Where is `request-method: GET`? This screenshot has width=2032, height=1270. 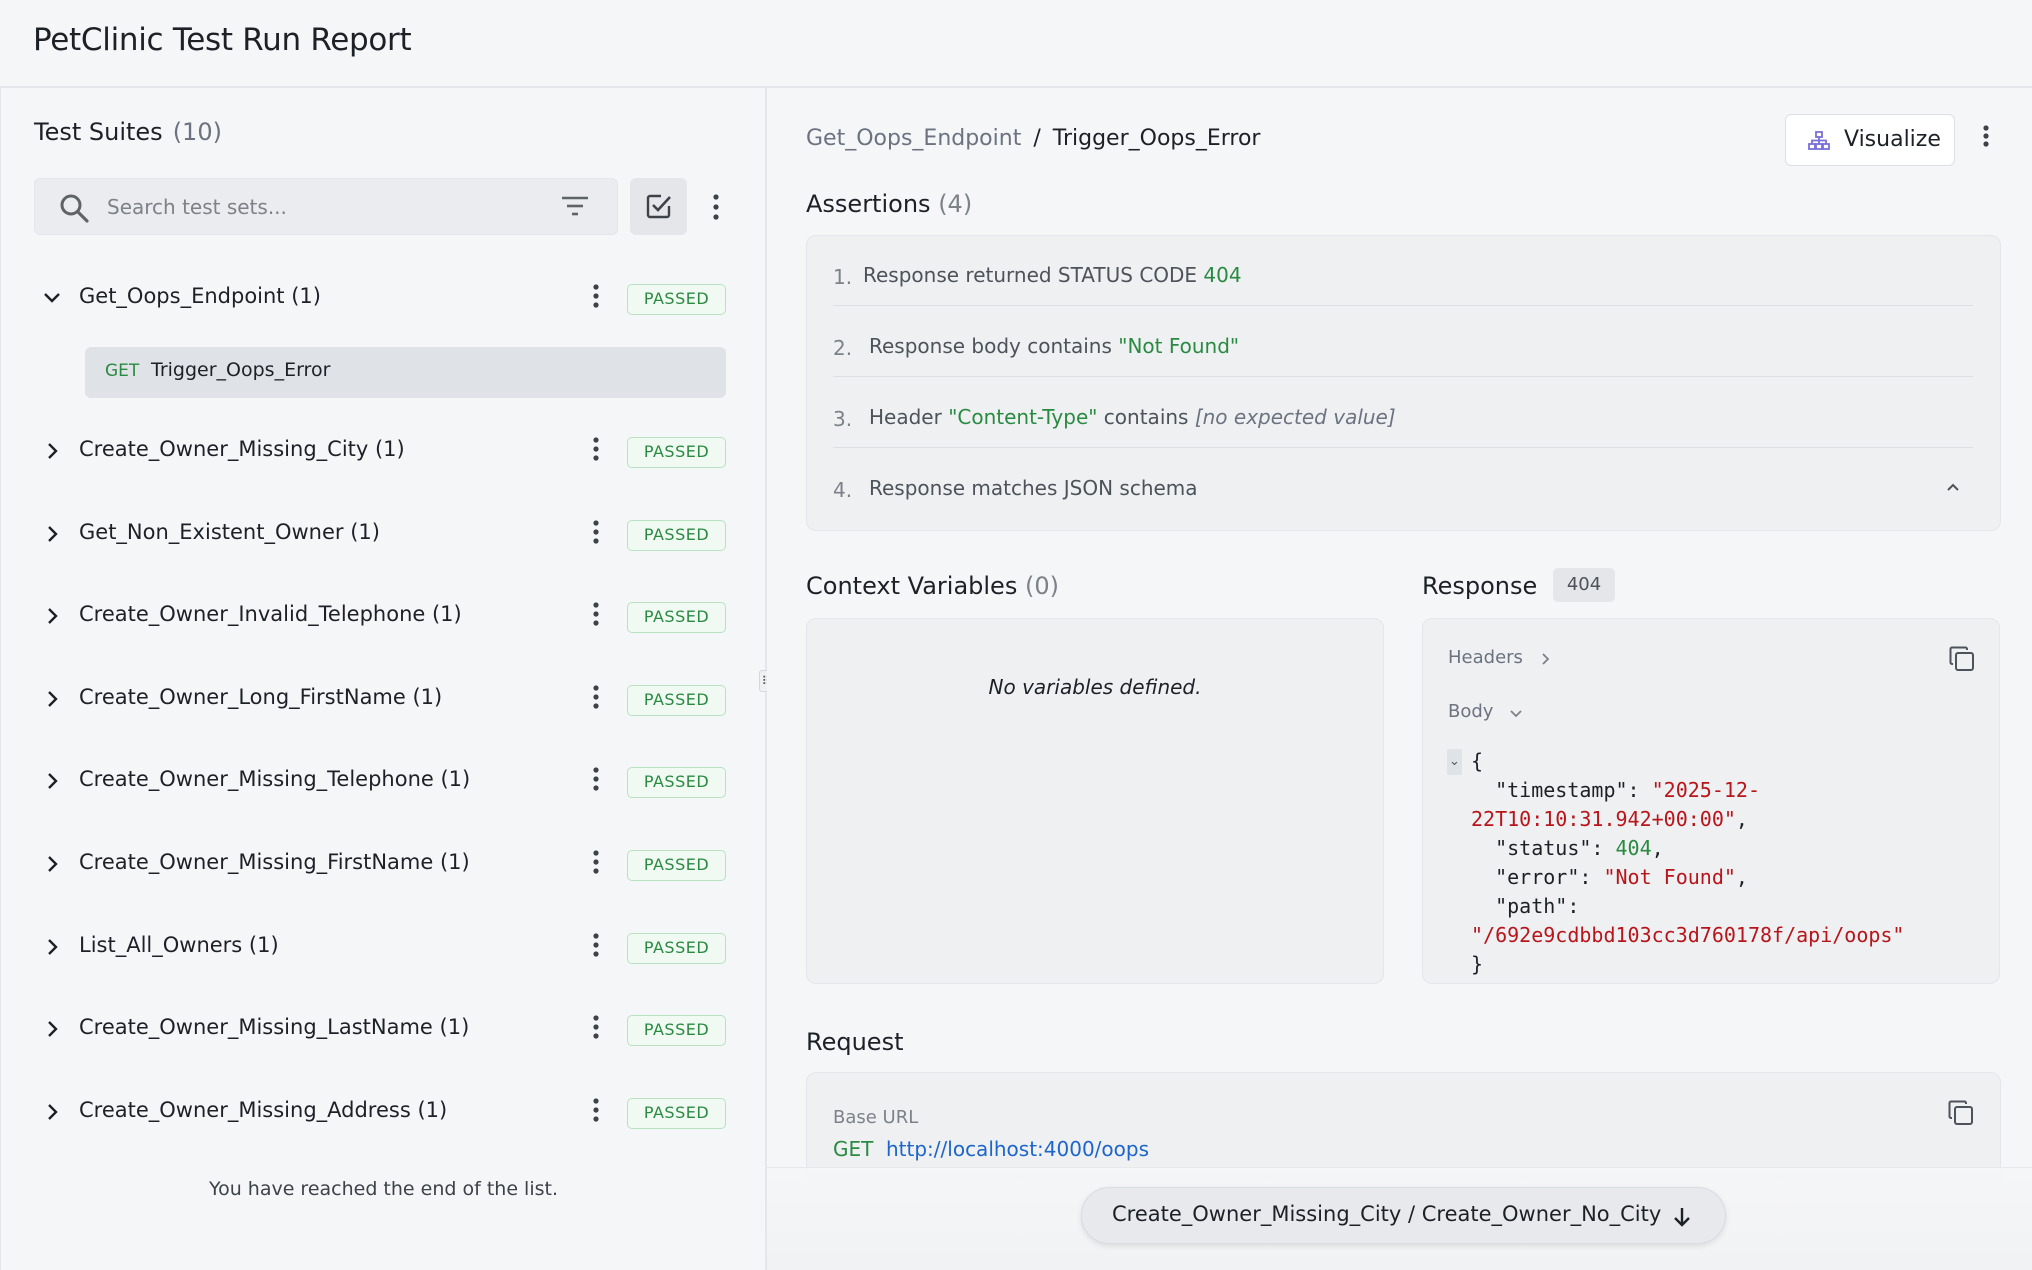
request-method: GET is located at coordinates (853, 1149).